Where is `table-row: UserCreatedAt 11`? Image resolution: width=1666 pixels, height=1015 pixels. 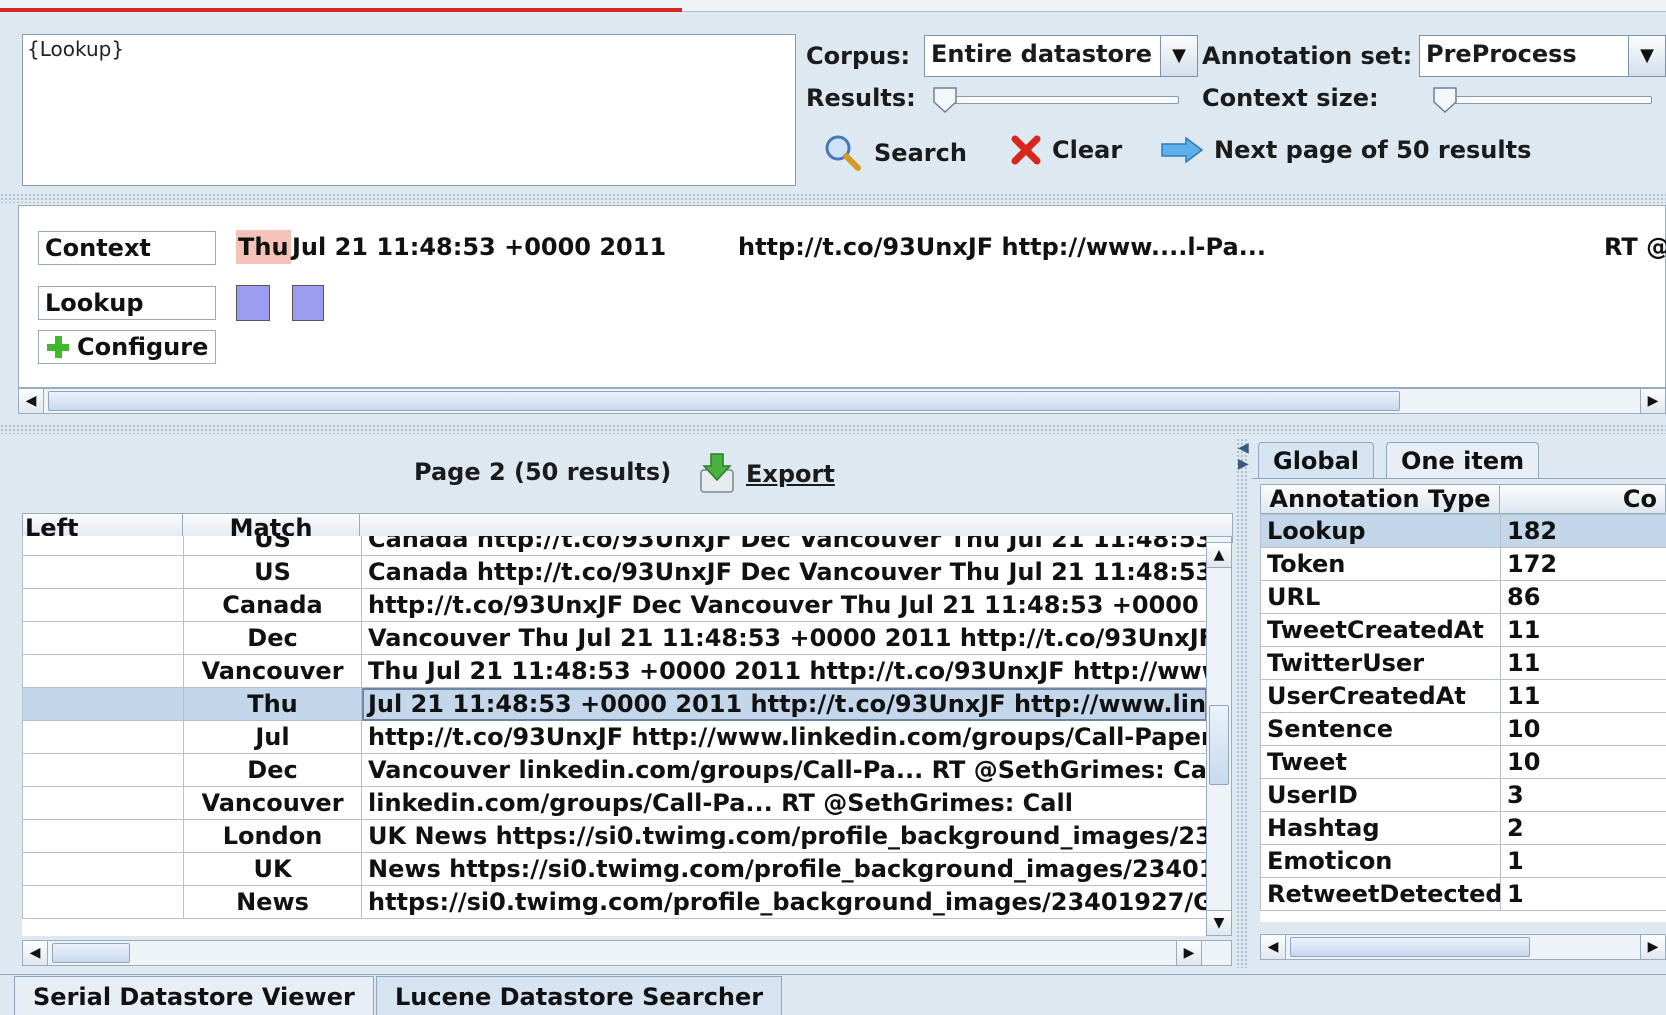
table-row: UserCreatedAt 11 is located at coordinates (1463, 696).